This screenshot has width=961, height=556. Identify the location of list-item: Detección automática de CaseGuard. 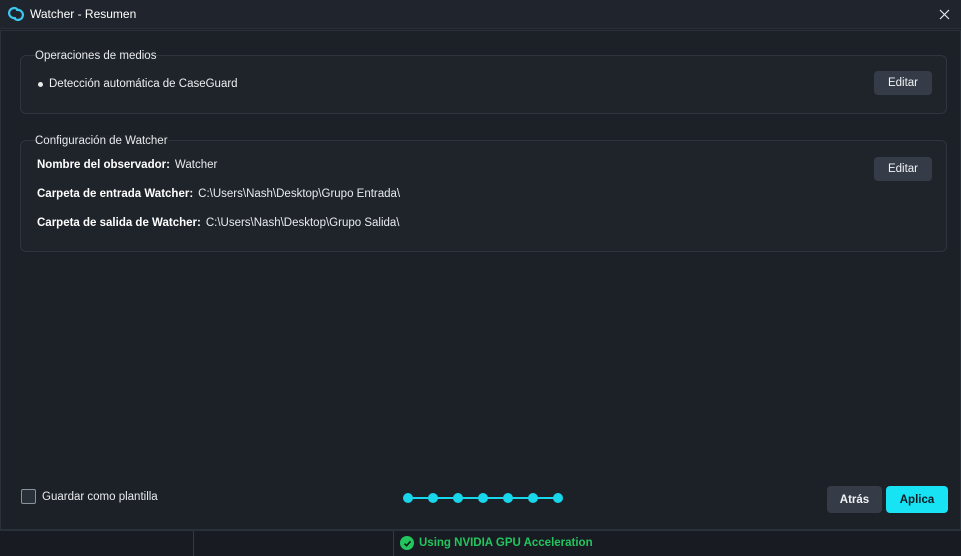
(138, 84).